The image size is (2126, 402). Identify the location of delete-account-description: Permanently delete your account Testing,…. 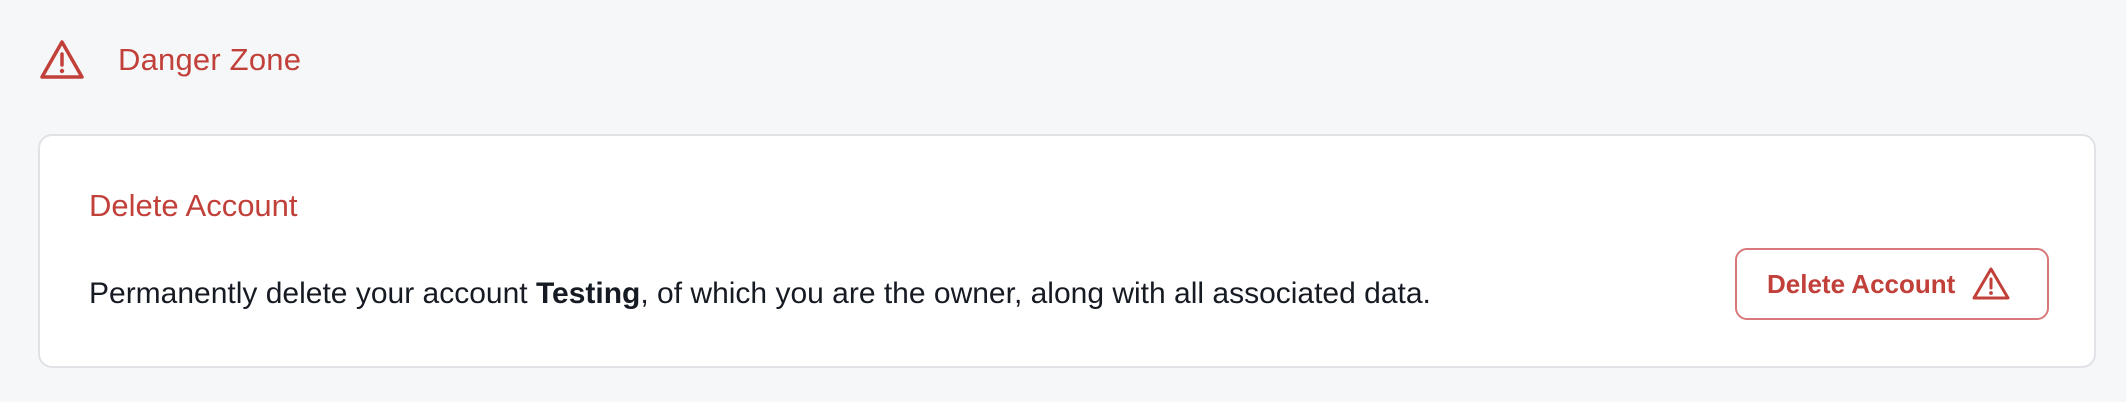
(760, 294).